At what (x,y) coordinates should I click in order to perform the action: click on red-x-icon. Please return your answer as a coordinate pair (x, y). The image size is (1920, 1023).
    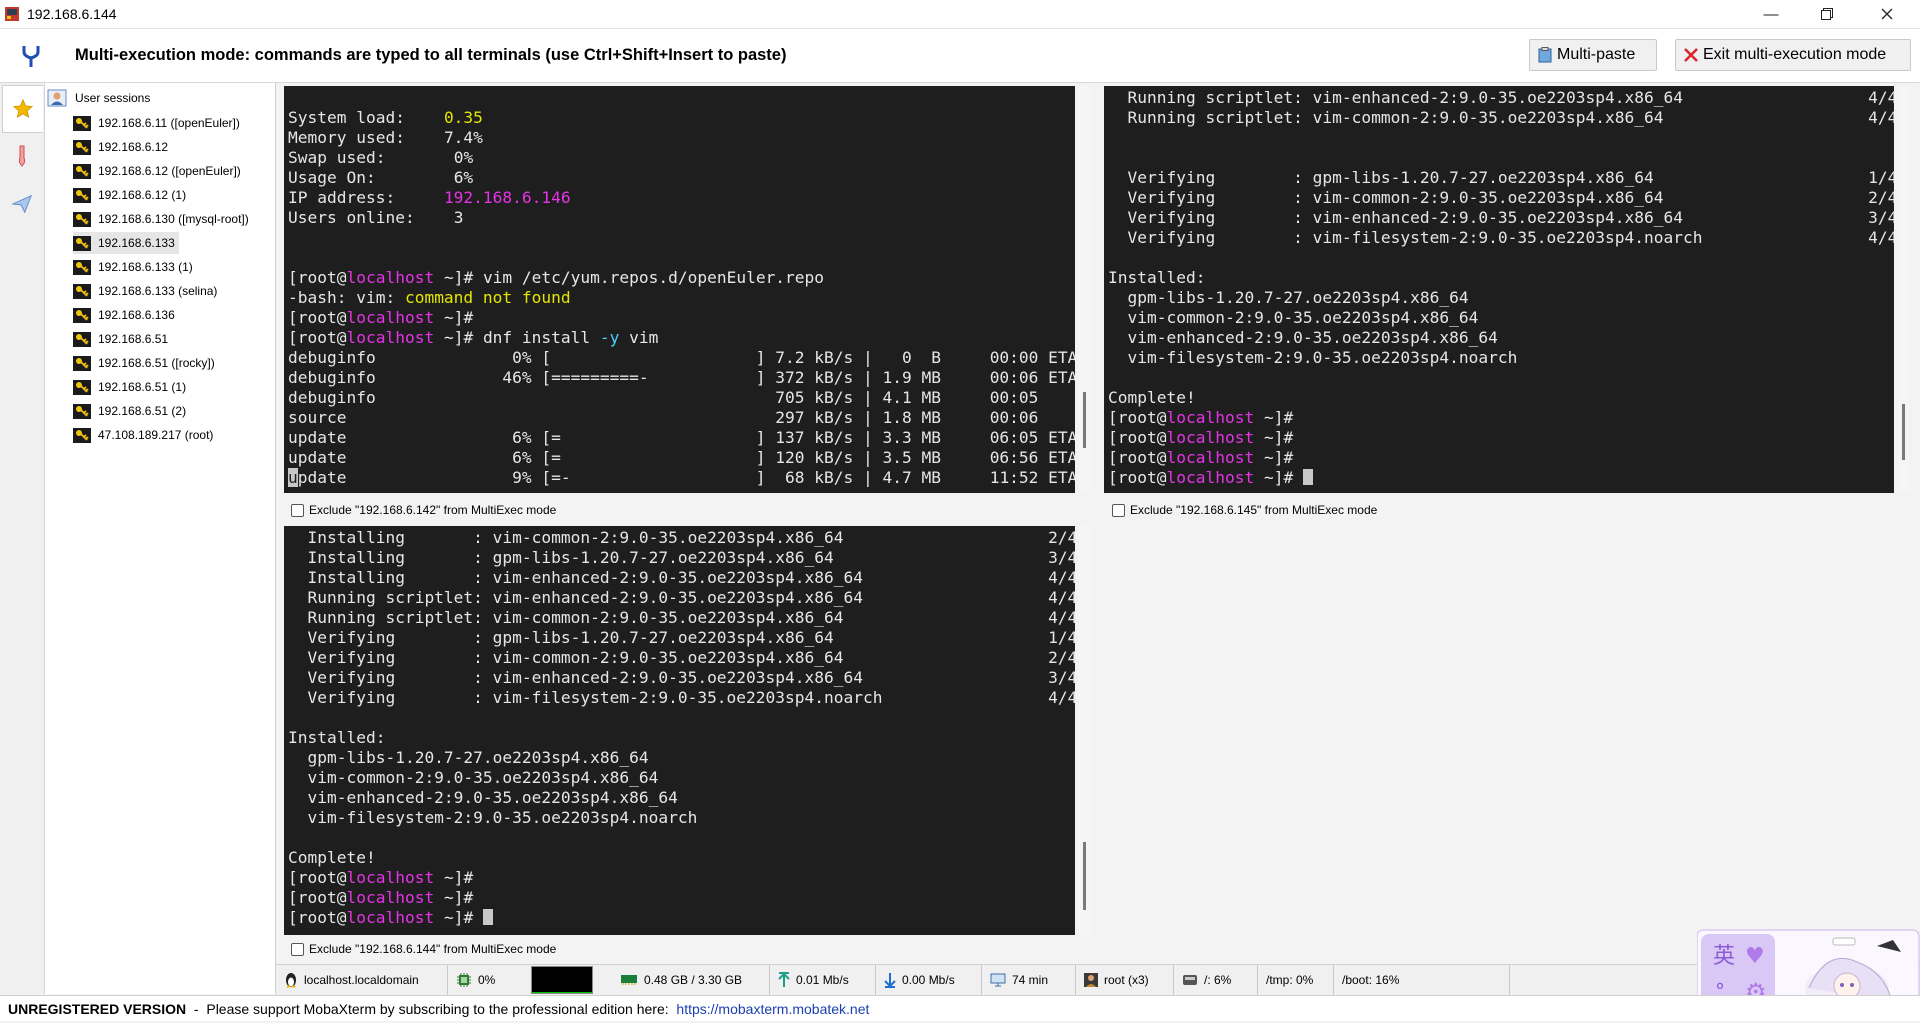
    Looking at the image, I should click on (1691, 55).